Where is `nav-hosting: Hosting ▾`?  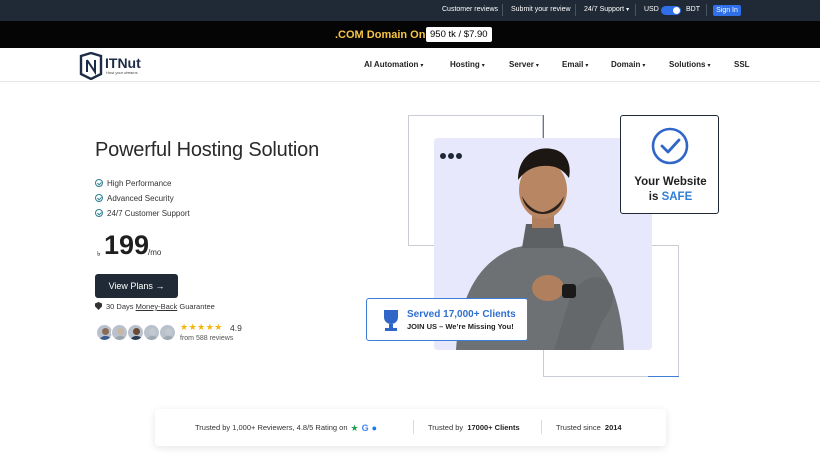
nav-hosting: Hosting ▾ is located at coordinates (467, 64).